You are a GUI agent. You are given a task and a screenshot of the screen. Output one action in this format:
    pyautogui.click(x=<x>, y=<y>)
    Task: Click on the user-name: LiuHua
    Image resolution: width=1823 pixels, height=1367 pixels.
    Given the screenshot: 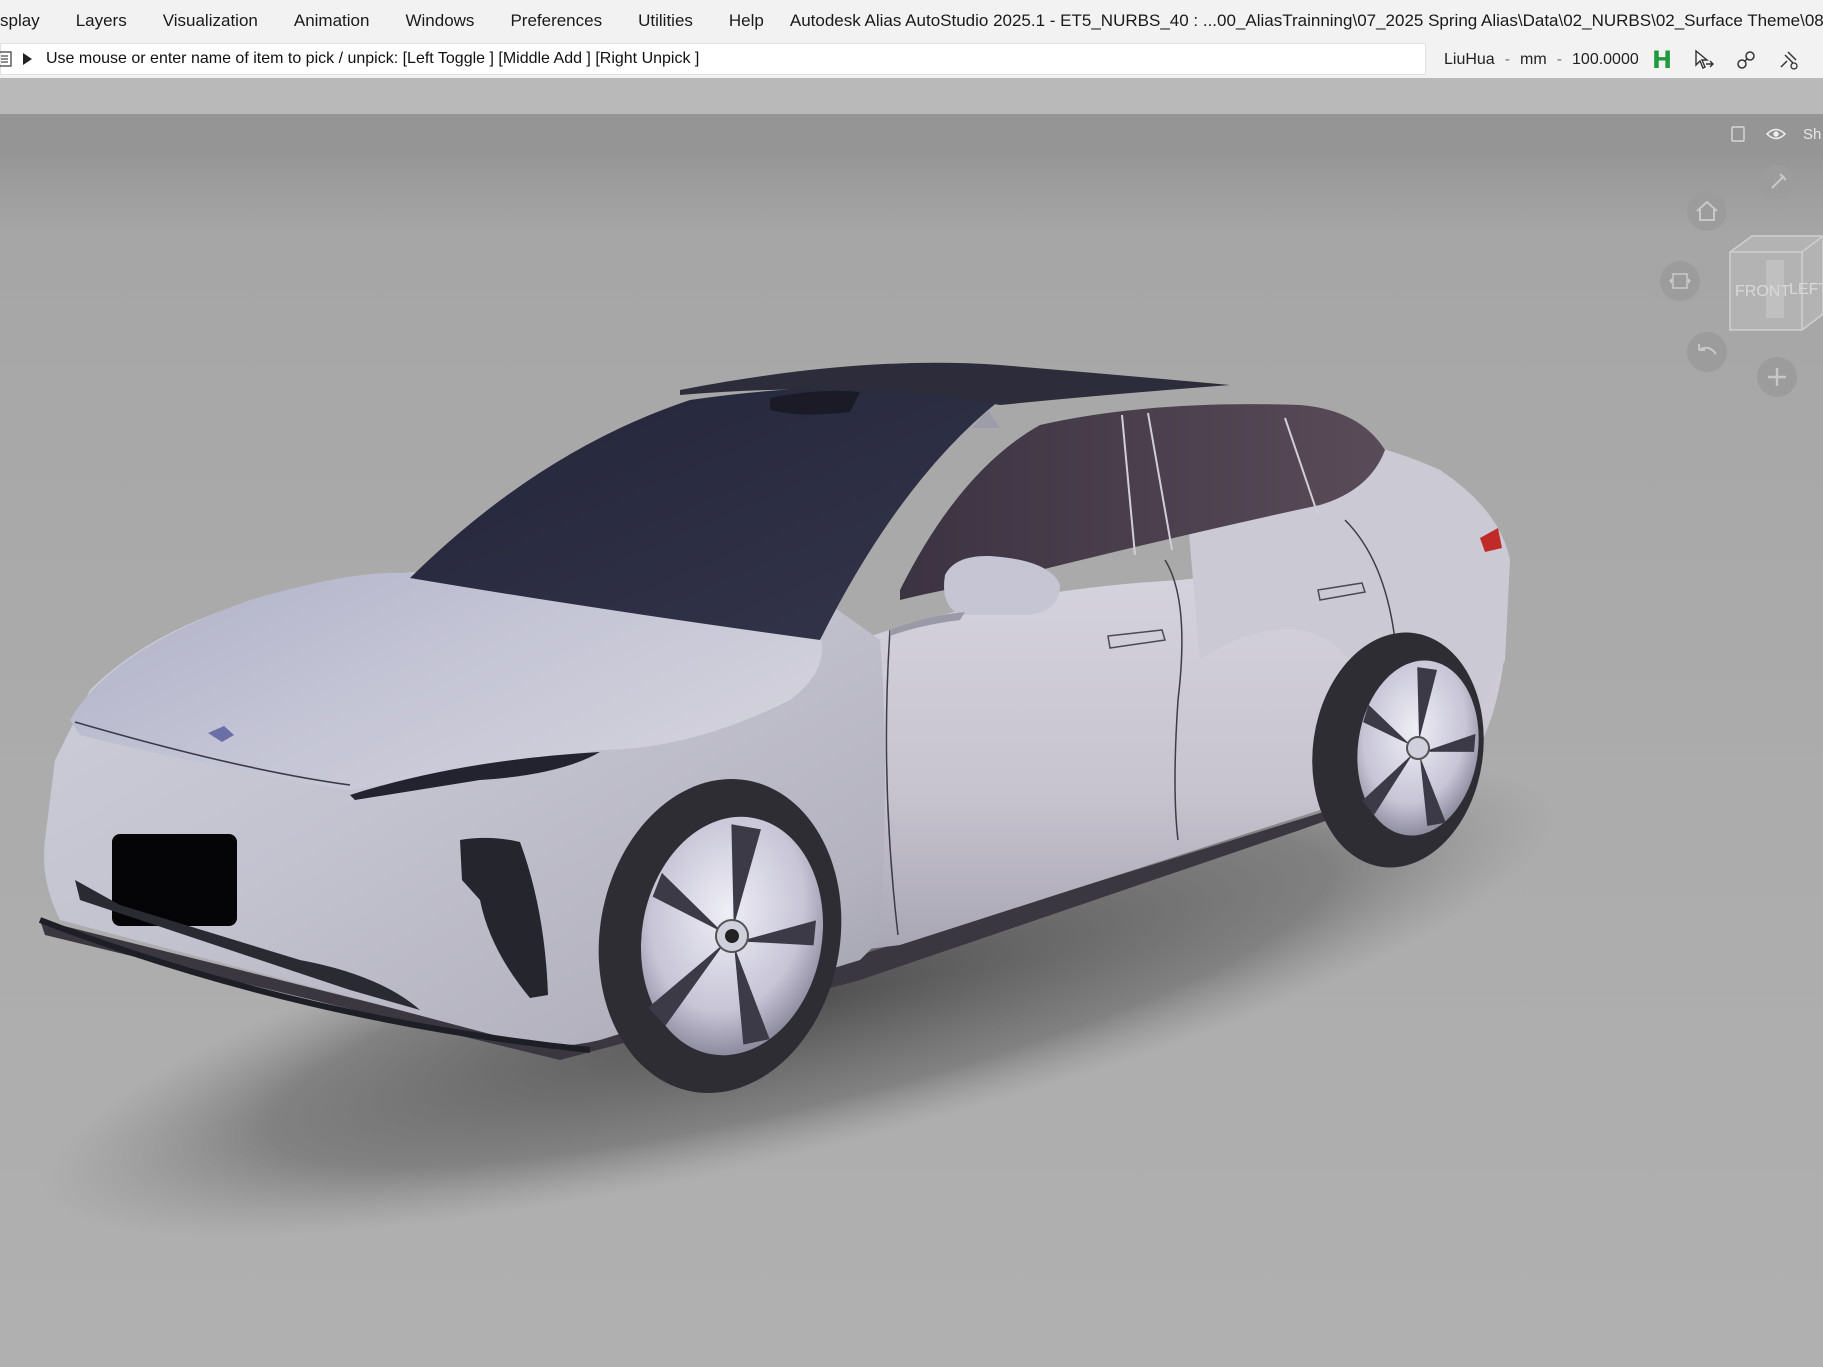 What is the action you would take?
    pyautogui.click(x=1469, y=59)
    